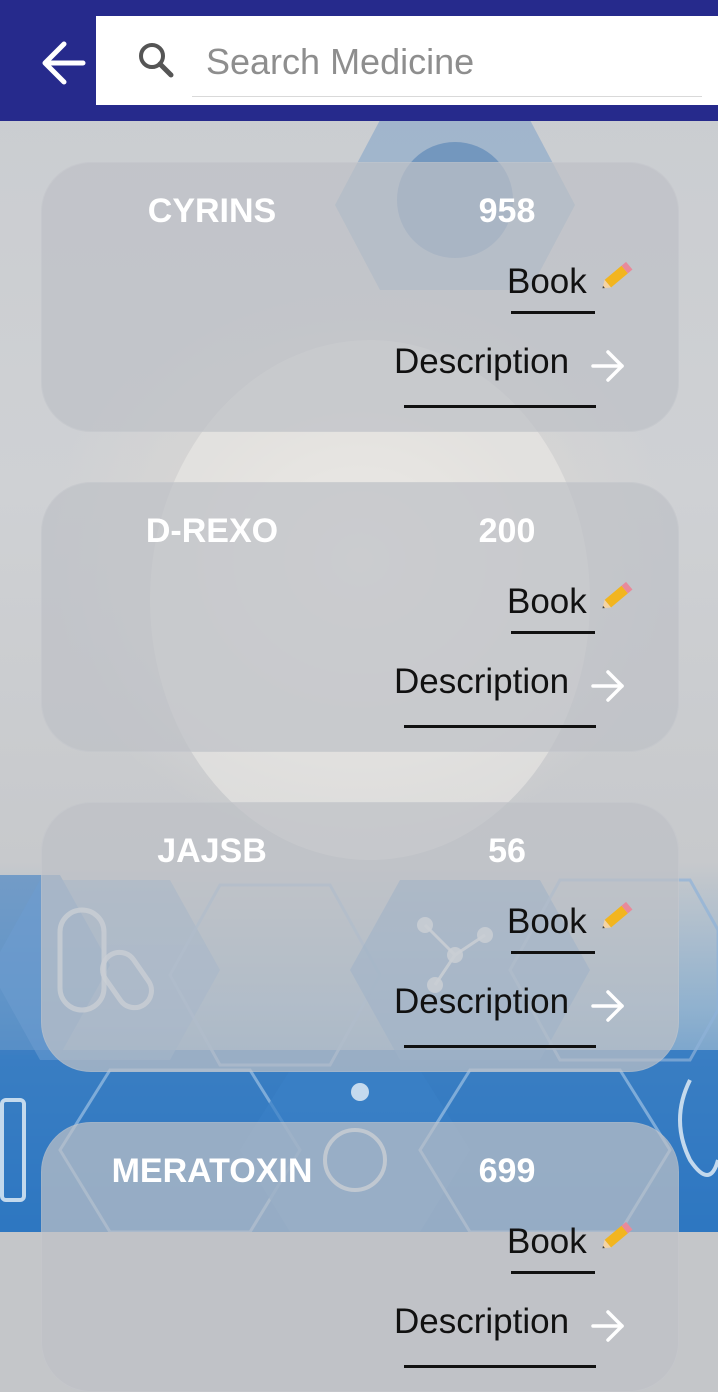 This screenshot has height=1392, width=718. I want to click on back-button, so click(63, 63).